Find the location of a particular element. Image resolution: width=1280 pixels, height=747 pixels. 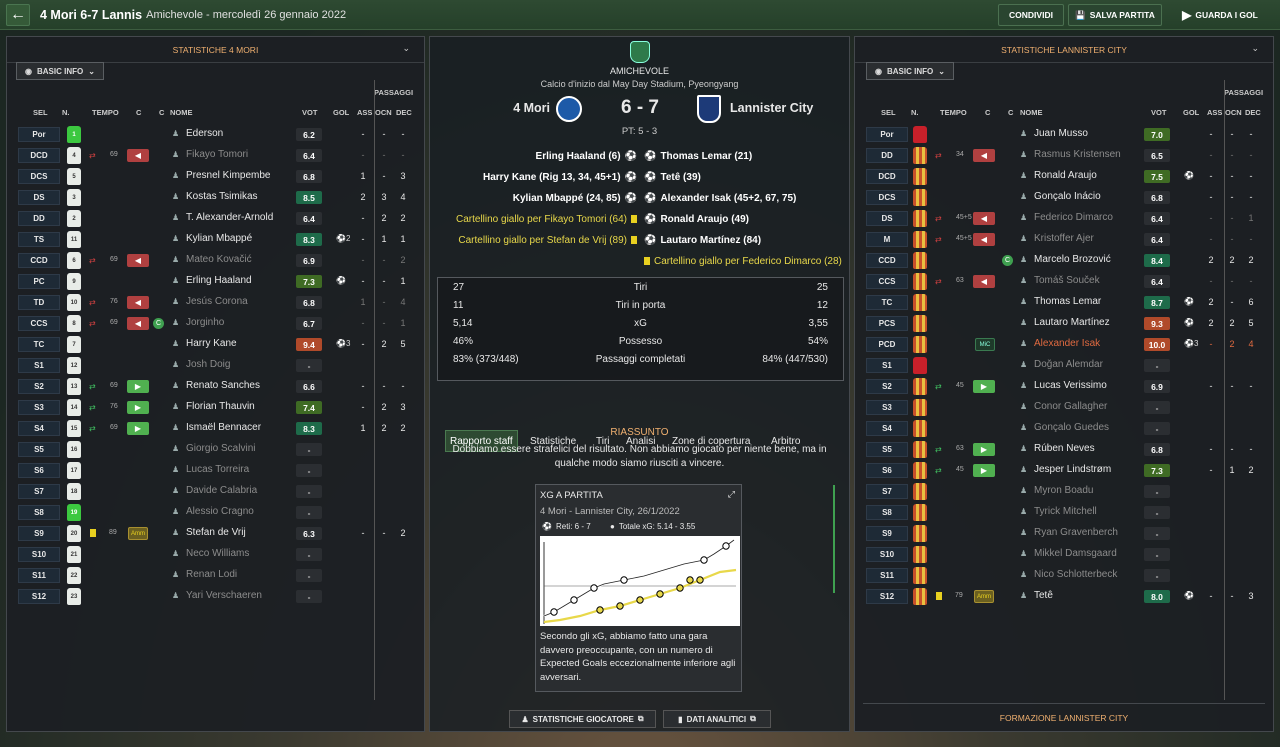

player-name: Yari Verschaeren is located at coordinates (224, 595).